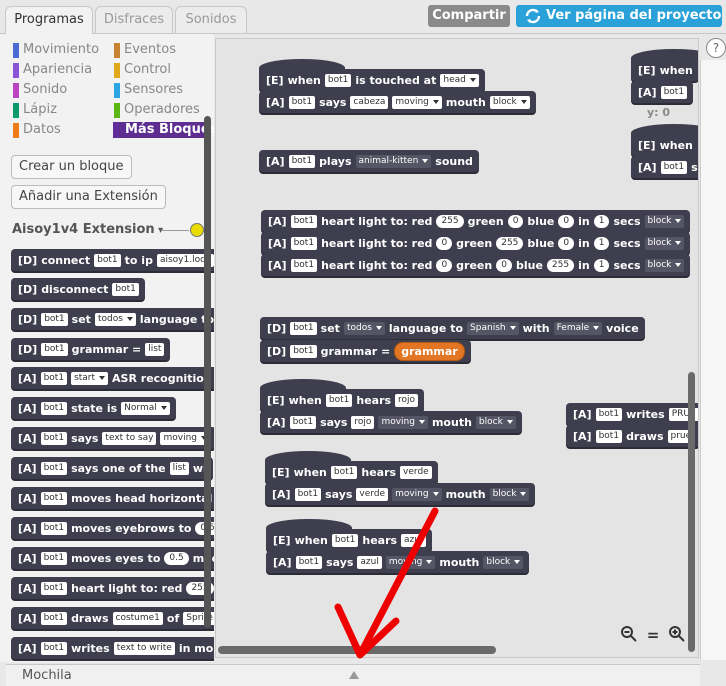 This screenshot has height=686, width=726. Describe the element at coordinates (112, 528) in the screenshot. I see `palette-block-moves-eyebrows: [A]bot1moves eyebrows to0.5` at that location.